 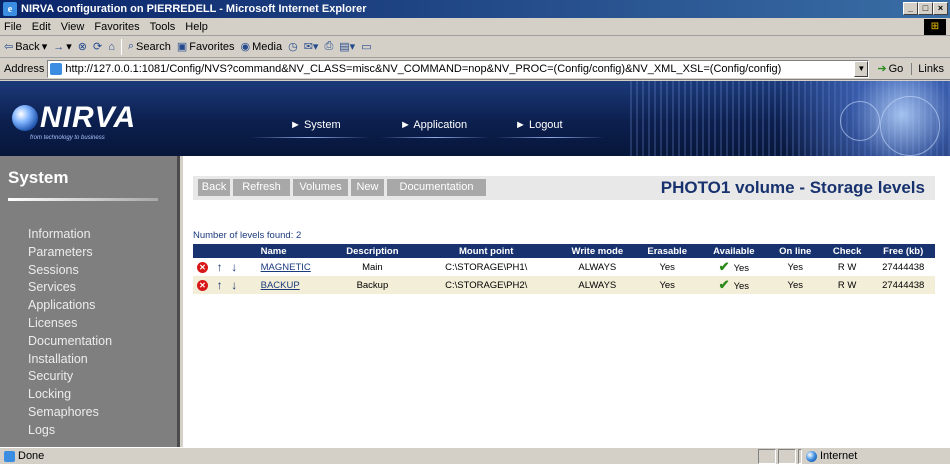 I want to click on sidebar-item-parameters: Parameters, so click(x=70, y=253).